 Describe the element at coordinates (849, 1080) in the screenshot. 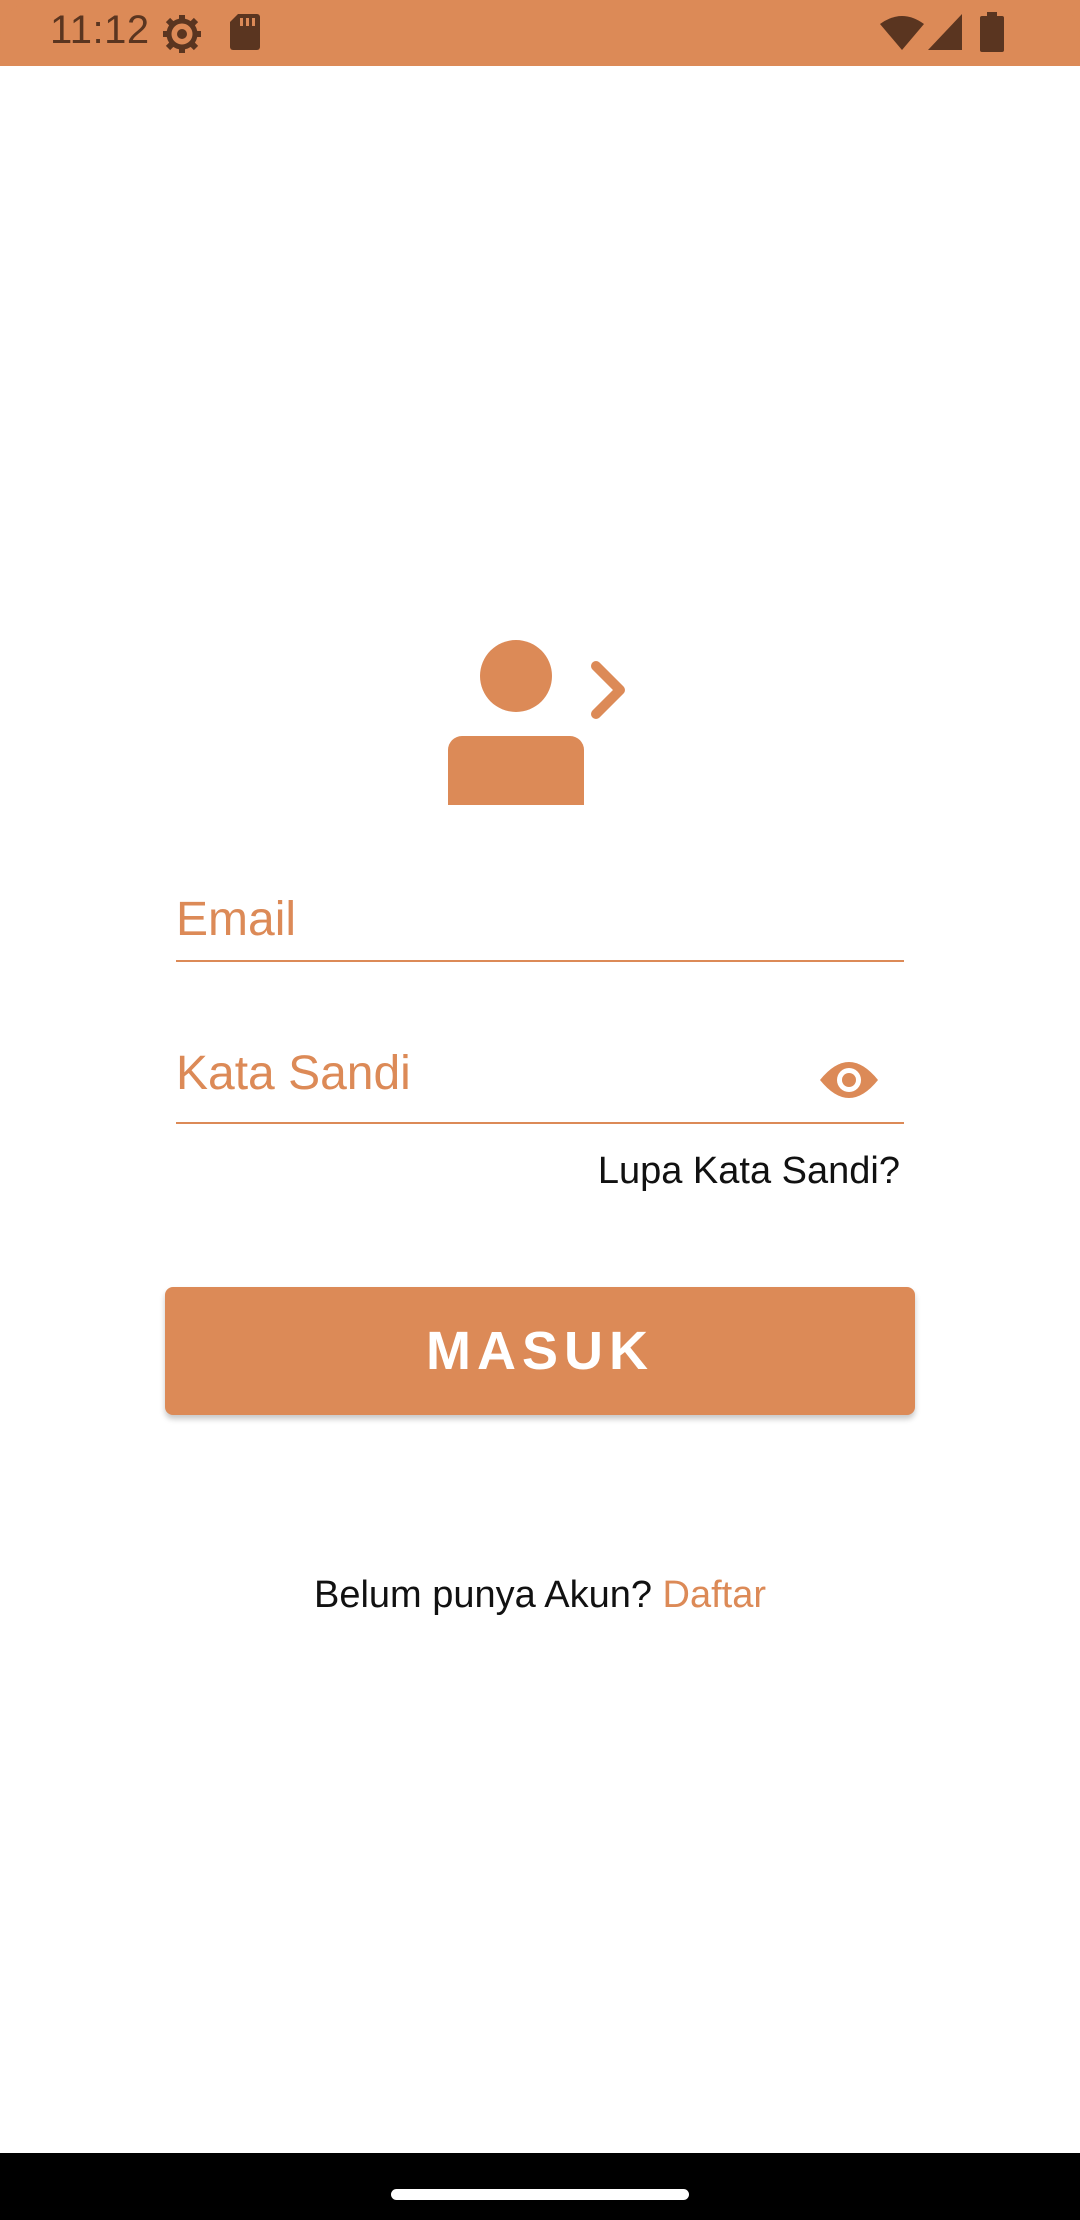

I see `eye-icon` at that location.